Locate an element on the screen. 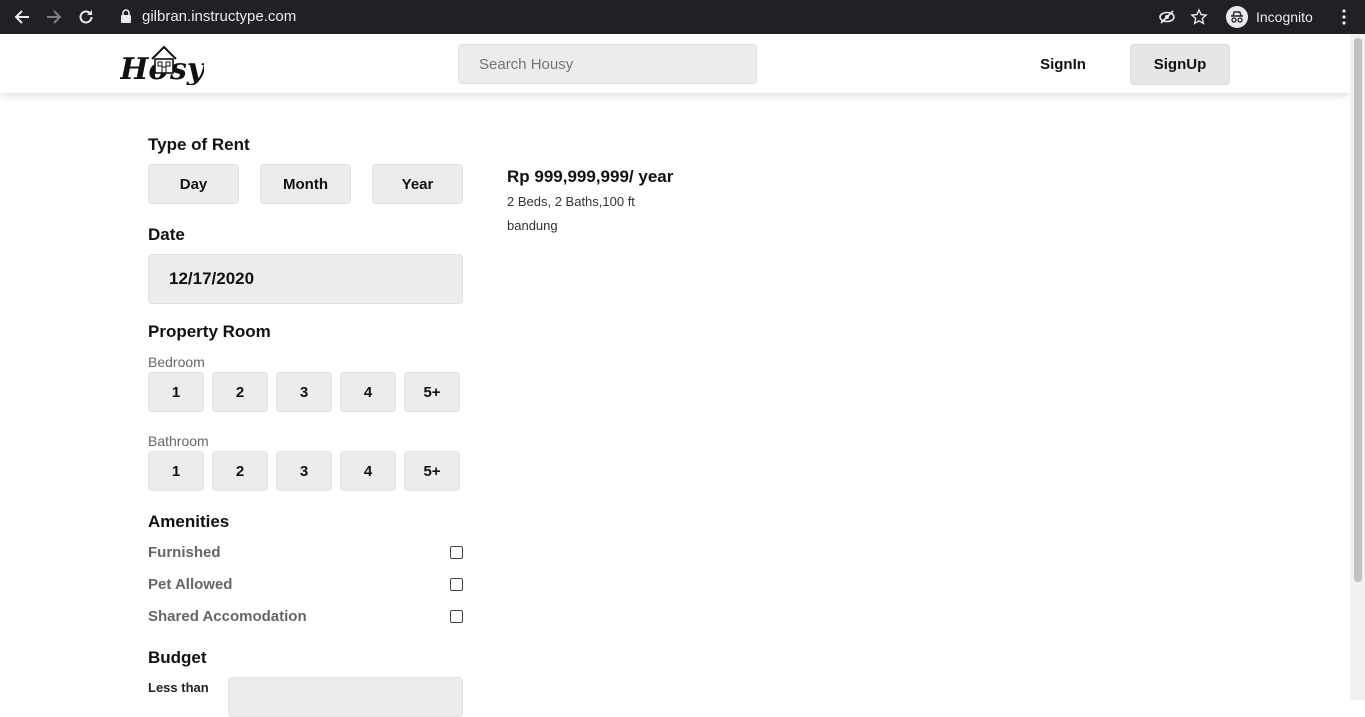  search-input is located at coordinates (607, 64).